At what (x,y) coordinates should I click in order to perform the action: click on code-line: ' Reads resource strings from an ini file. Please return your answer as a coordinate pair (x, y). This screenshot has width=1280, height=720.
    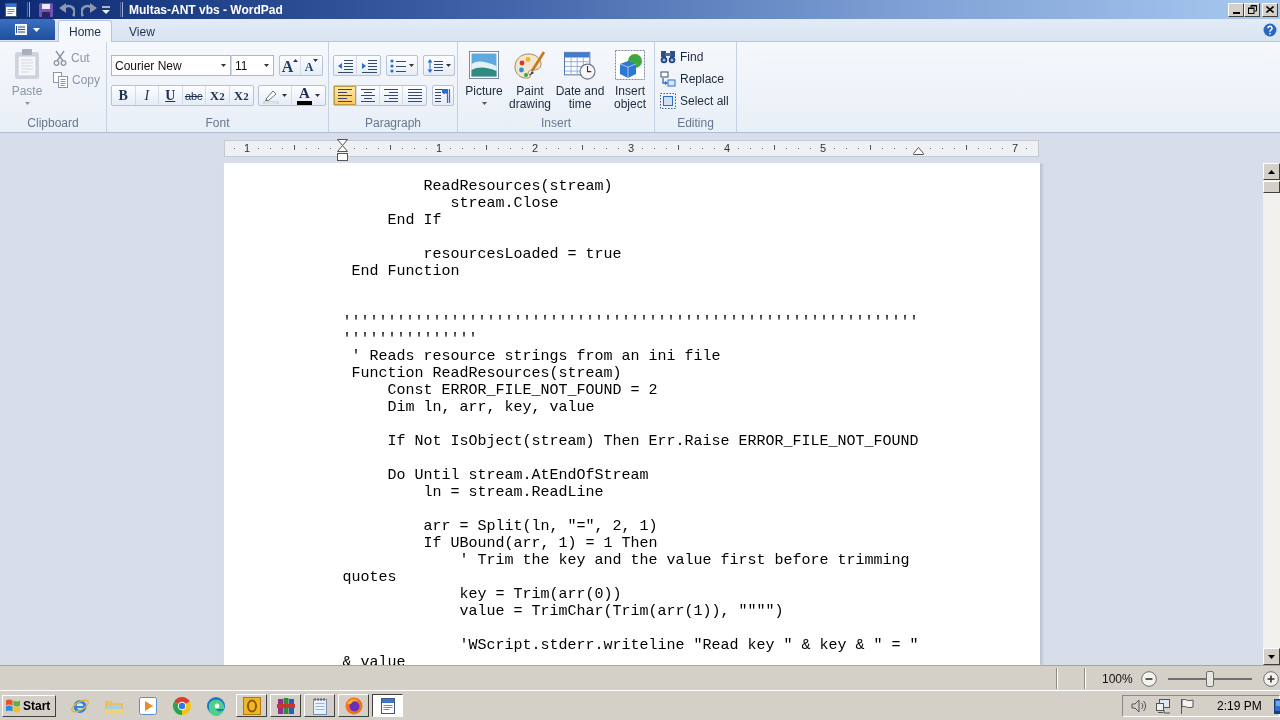
    Looking at the image, I should click on (536, 356).